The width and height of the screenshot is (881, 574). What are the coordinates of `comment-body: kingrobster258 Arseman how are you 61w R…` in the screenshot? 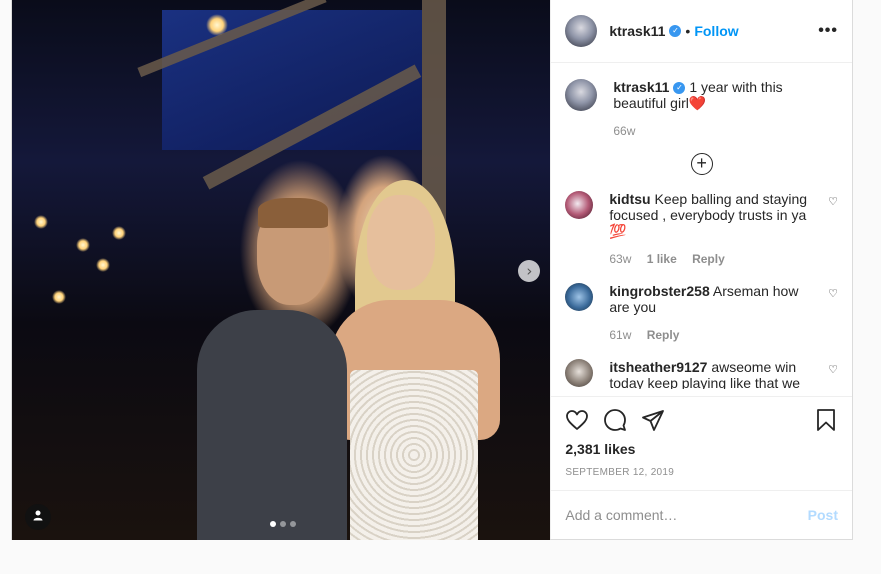 It's located at (714, 313).